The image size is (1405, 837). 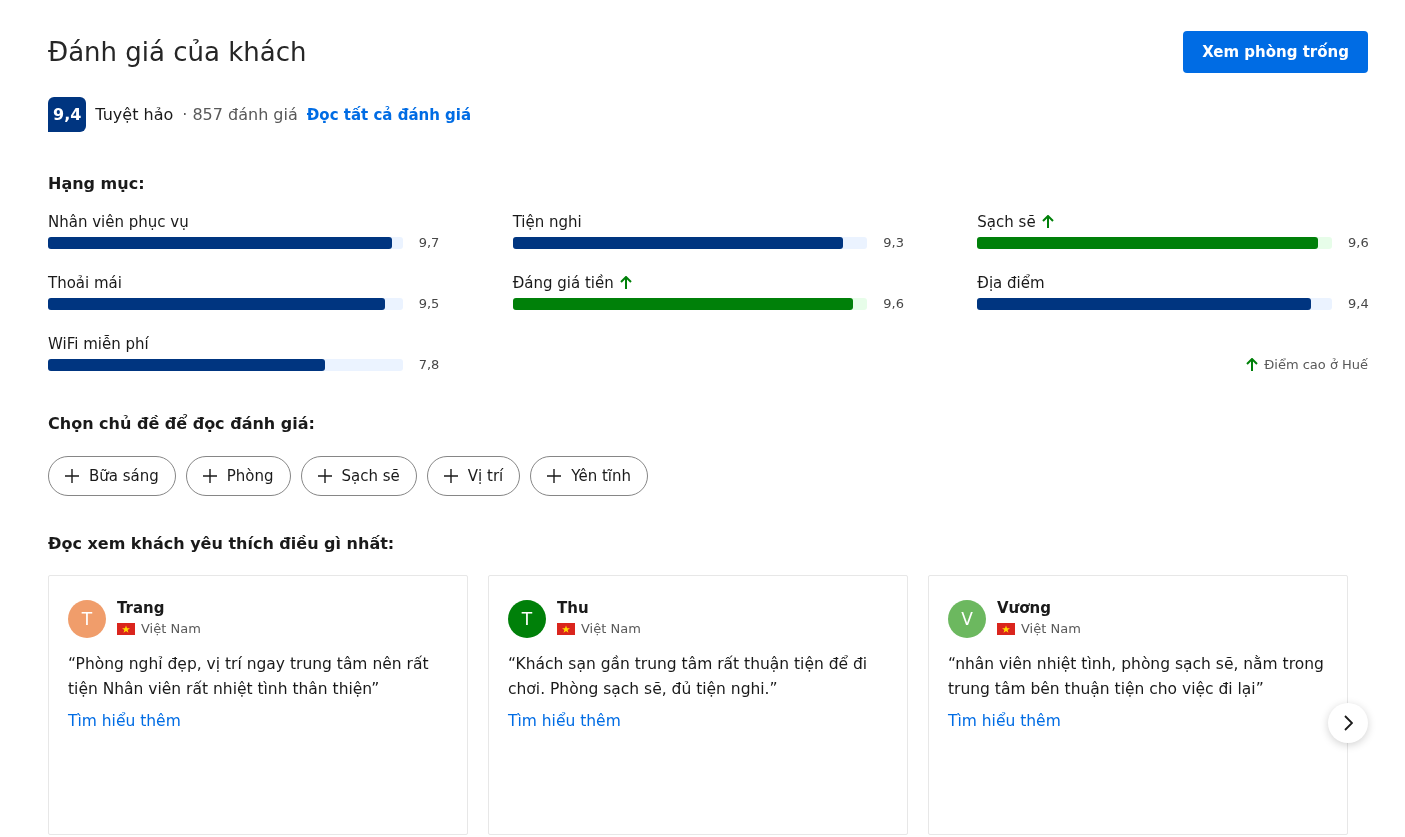 I want to click on categories-heading: Hạng mục:, so click(x=97, y=183).